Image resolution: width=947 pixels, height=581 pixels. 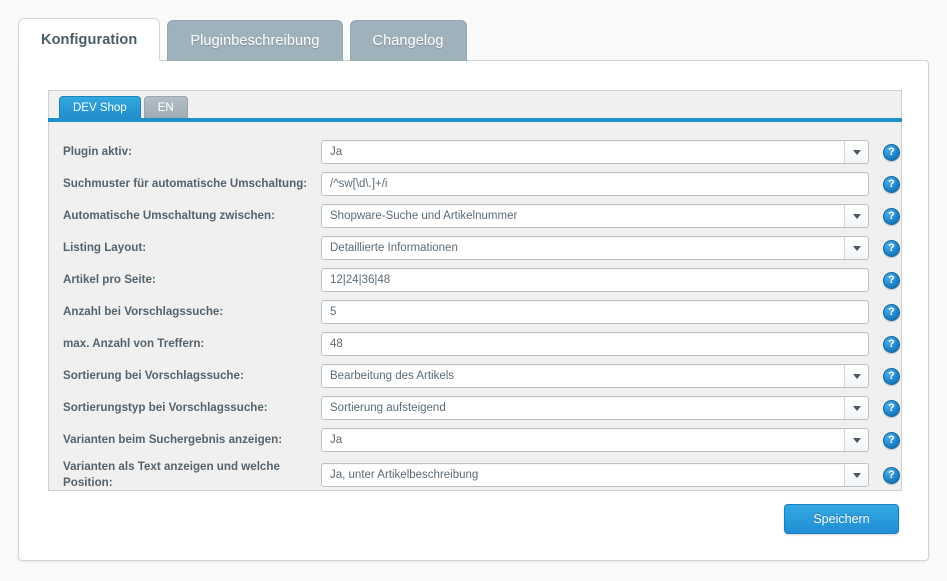 I want to click on field-listing-layout-value: Detaillierte Informationen, so click(x=394, y=248).